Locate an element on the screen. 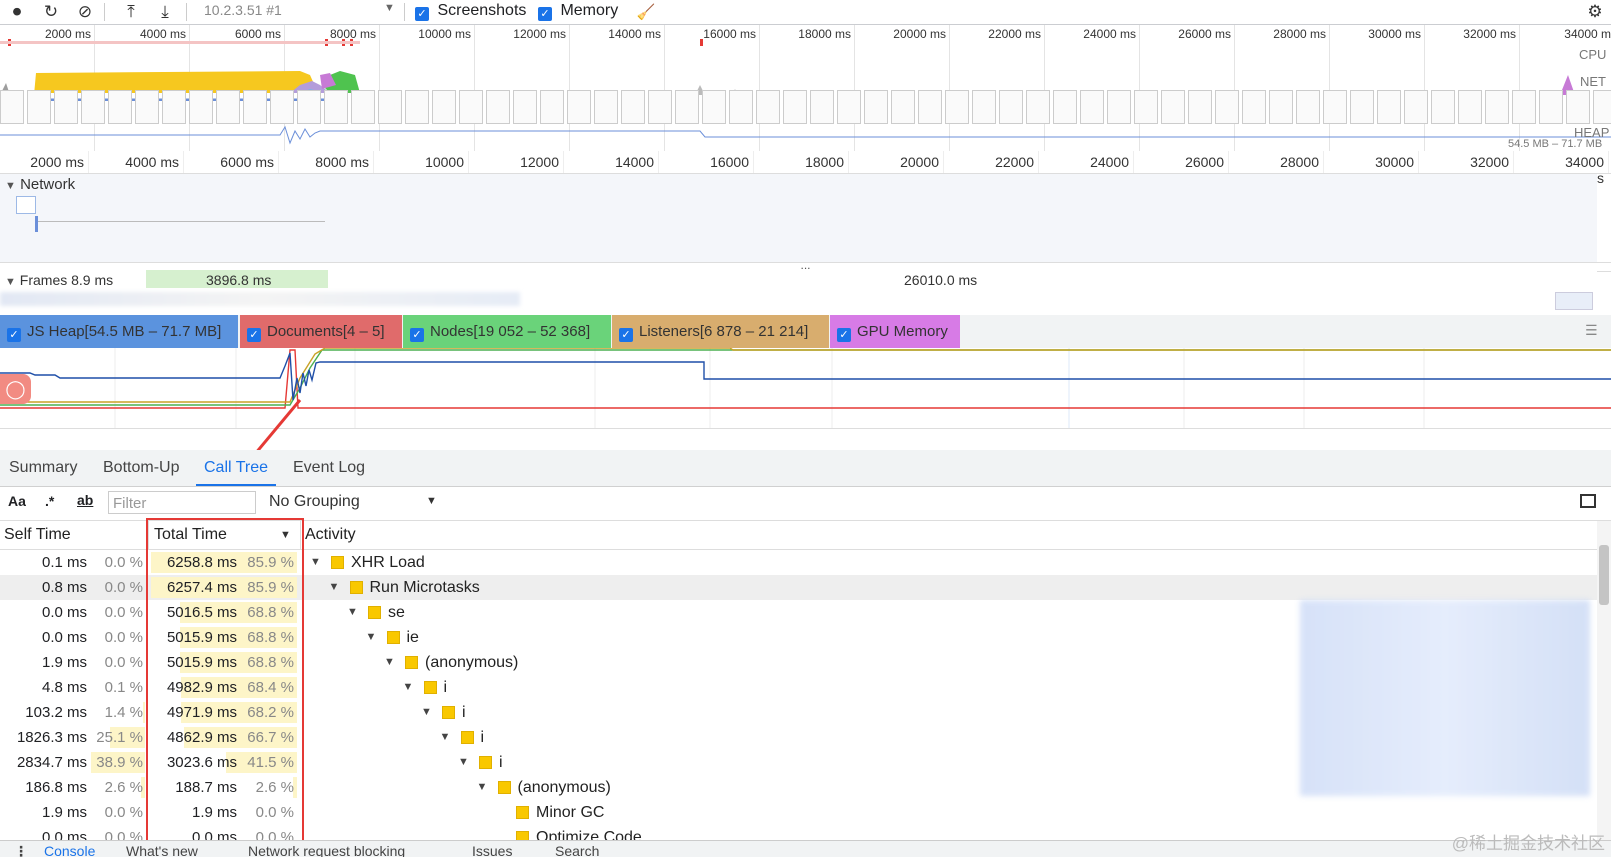  activity-header: Activity is located at coordinates (330, 535).